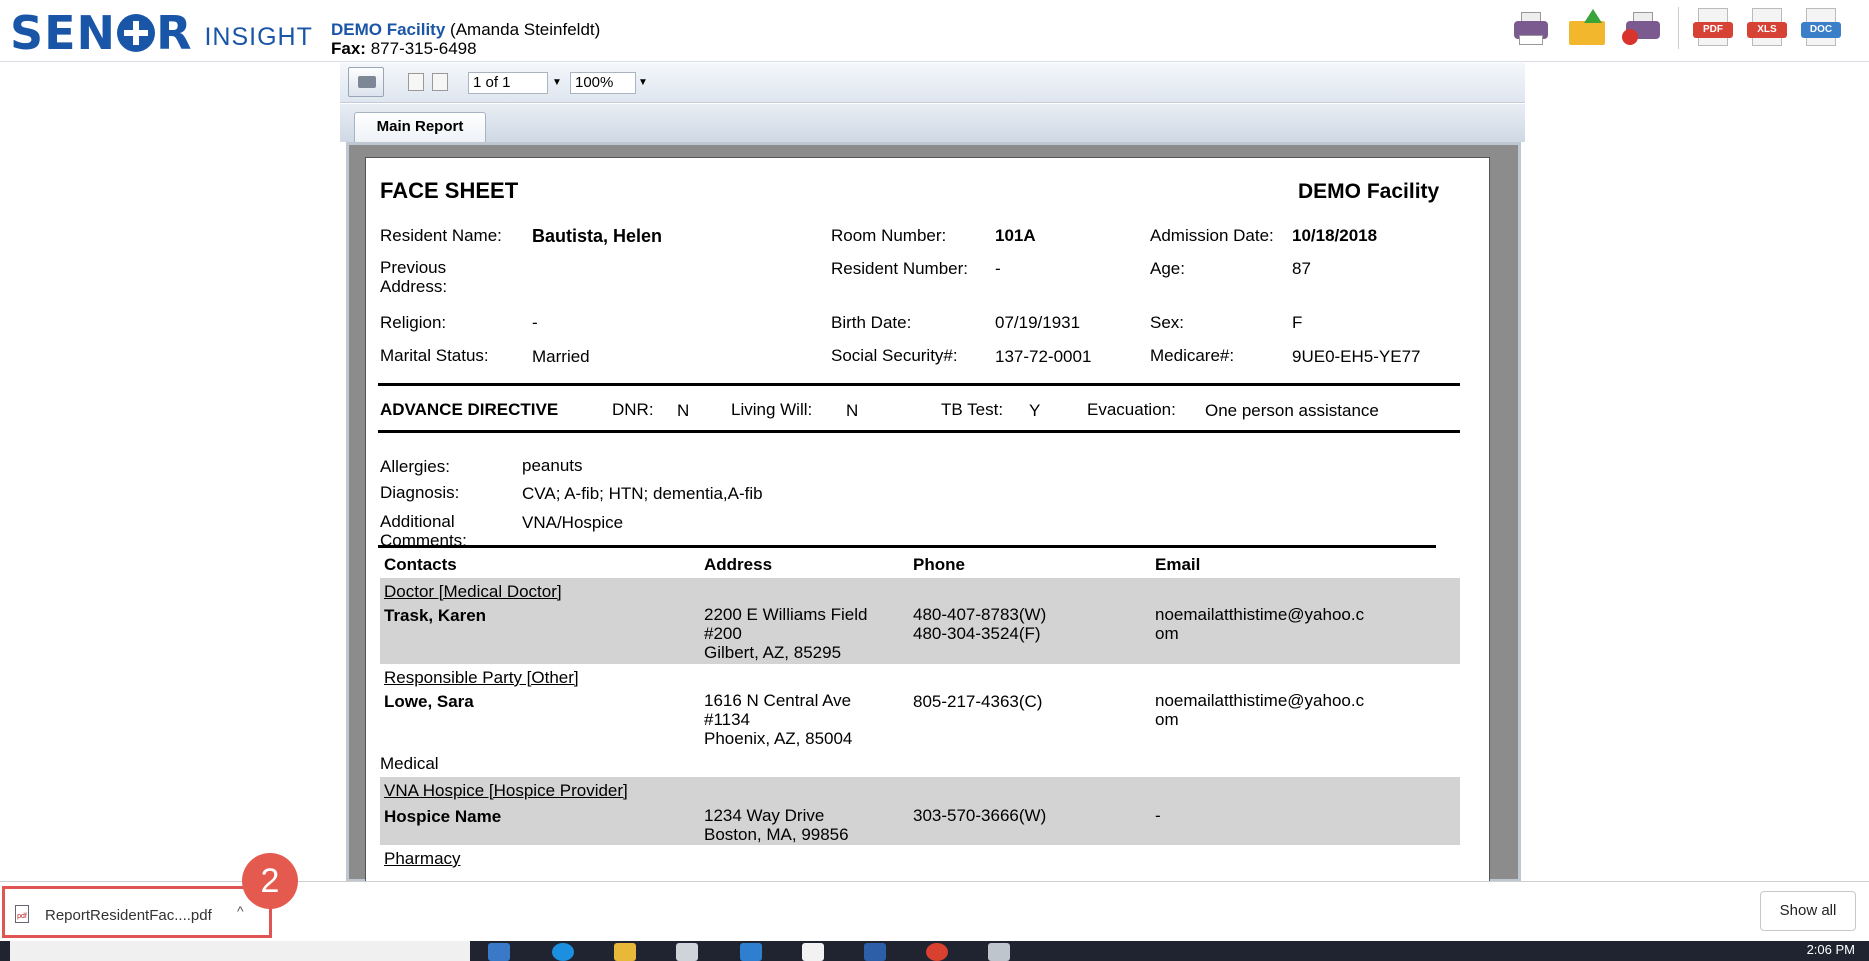 This screenshot has height=961, width=1869. I want to click on section-divider, so click(919, 384).